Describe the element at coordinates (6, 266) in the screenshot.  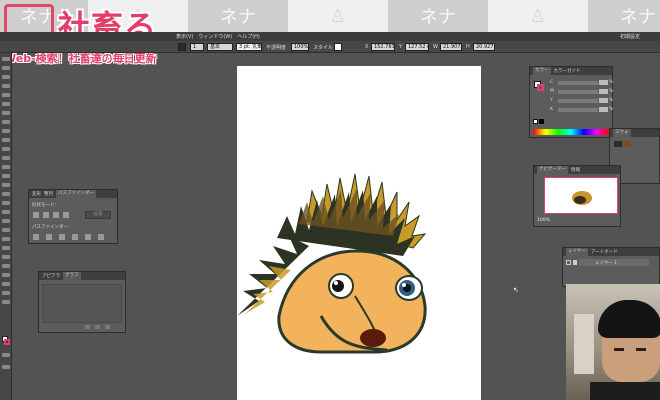
I see `graph-tool-icon` at that location.